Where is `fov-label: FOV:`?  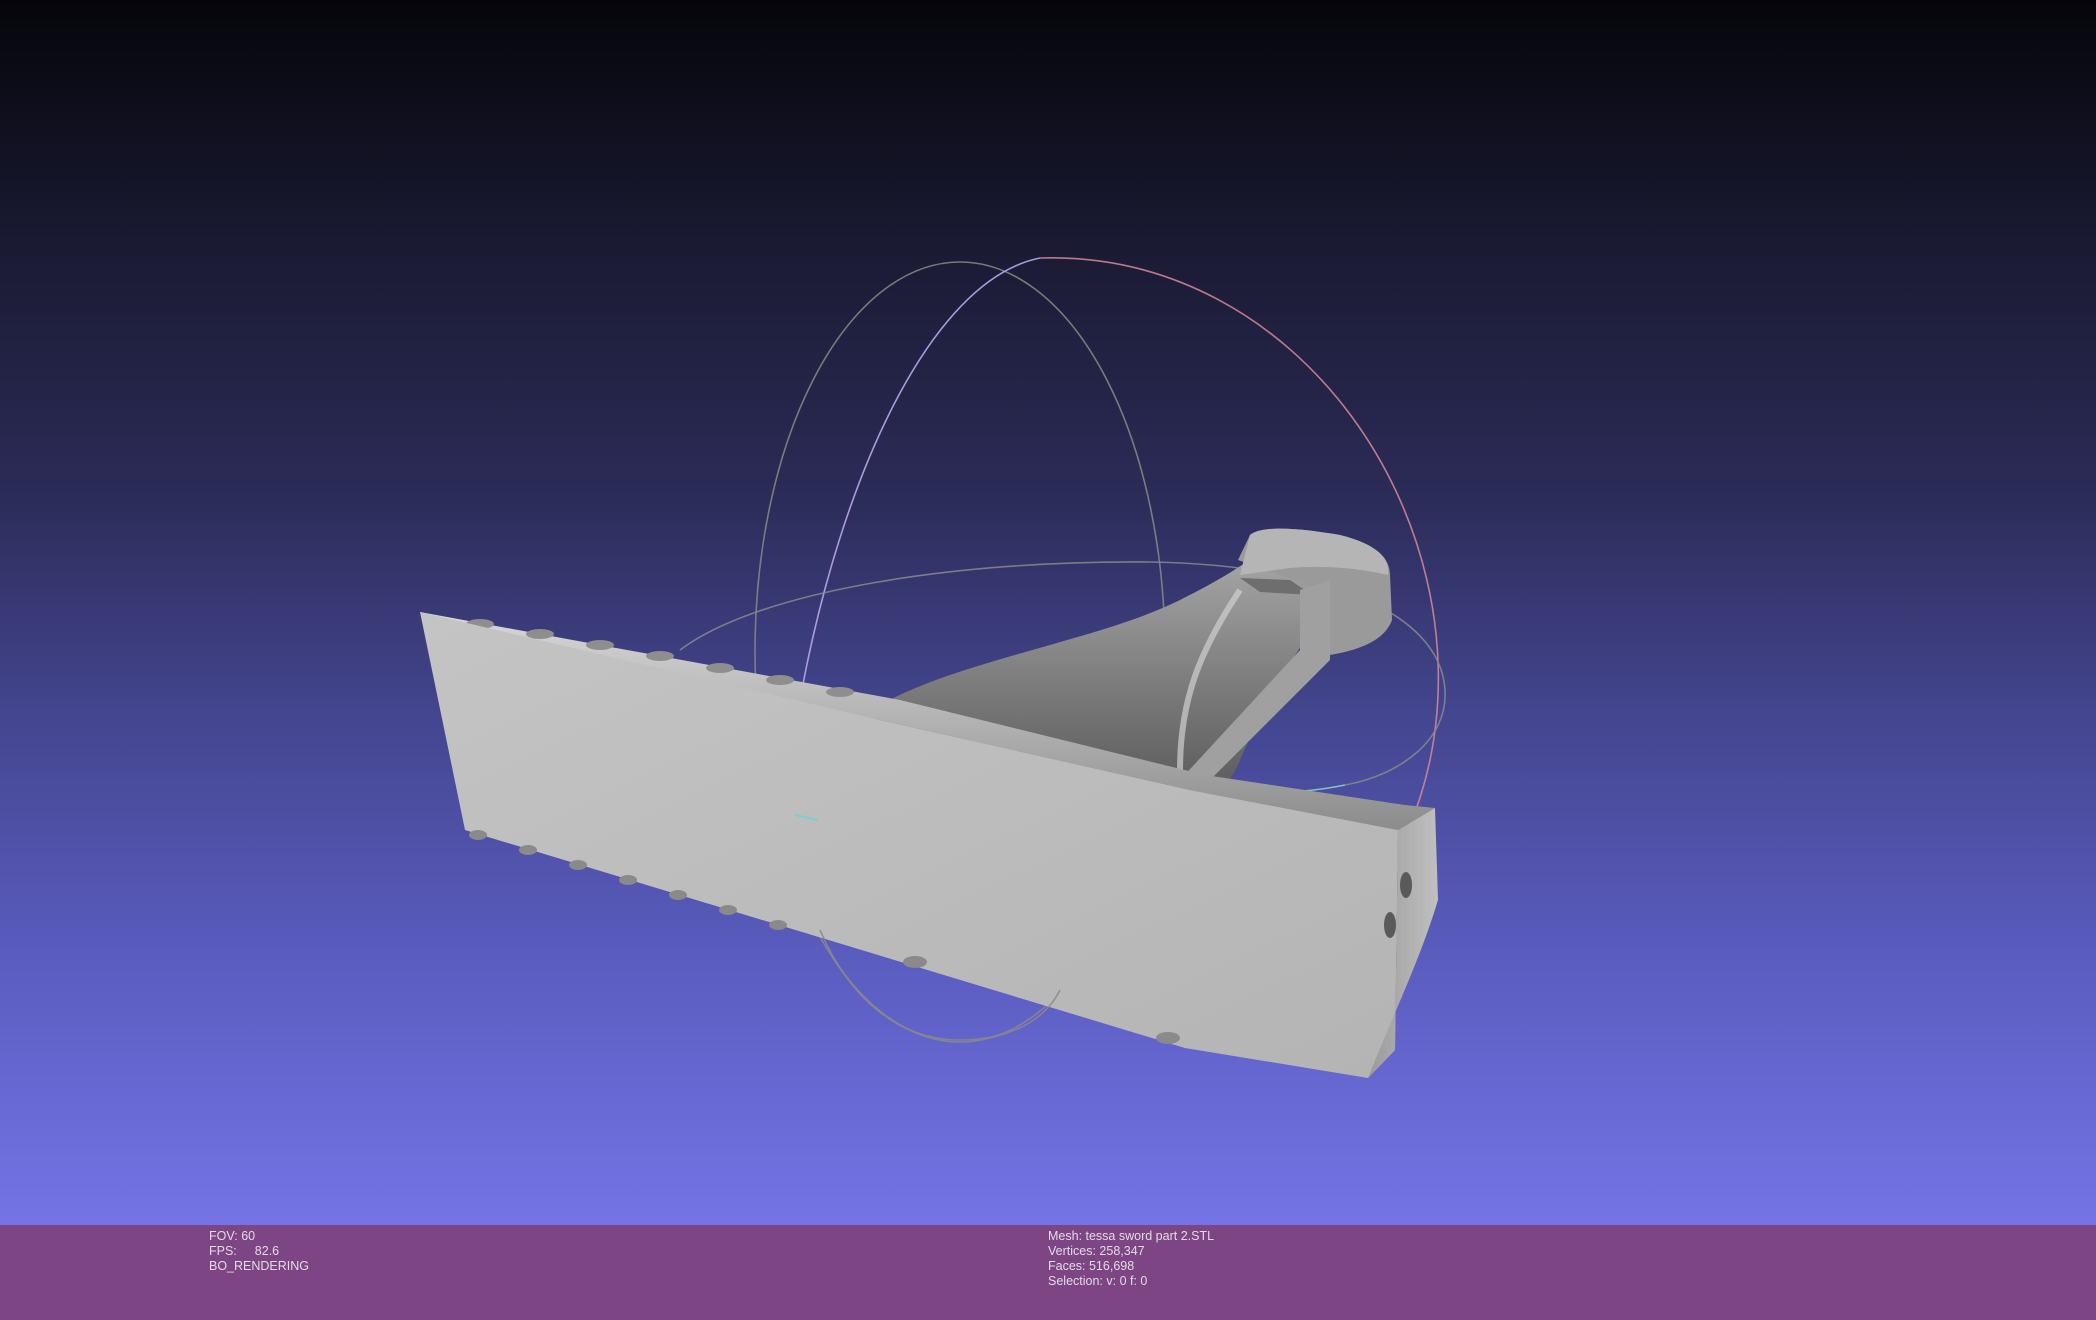
fov-label: FOV: is located at coordinates (223, 1236).